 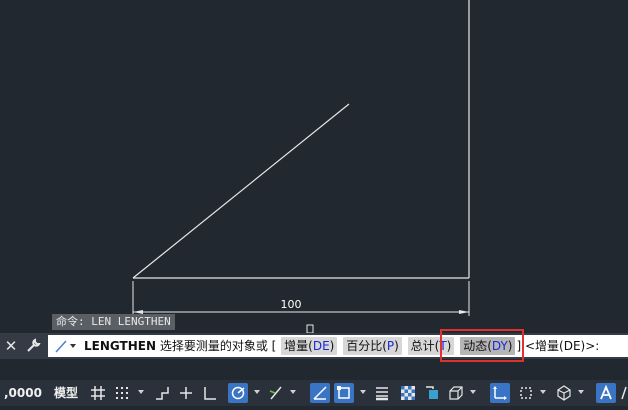 What do you see at coordinates (408, 393) in the screenshot?
I see `transparency-icon` at bounding box center [408, 393].